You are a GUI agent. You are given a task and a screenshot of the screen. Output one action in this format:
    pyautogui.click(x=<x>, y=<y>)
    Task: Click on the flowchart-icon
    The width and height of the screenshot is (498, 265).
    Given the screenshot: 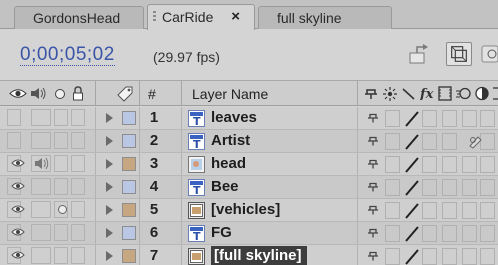 What is the action you would take?
    pyautogui.click(x=420, y=54)
    